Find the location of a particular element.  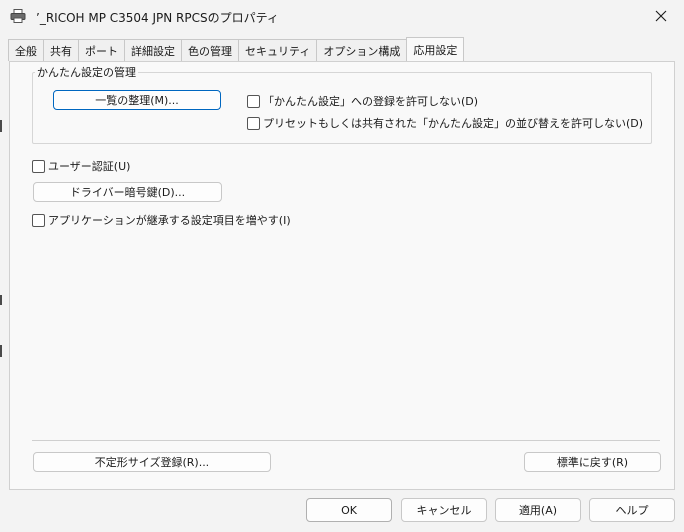

disallow-reorder-checkbox: プリセットもしくは共有された「かんたん設定」の並び替えを許可しない(D) is located at coordinates (445, 123).